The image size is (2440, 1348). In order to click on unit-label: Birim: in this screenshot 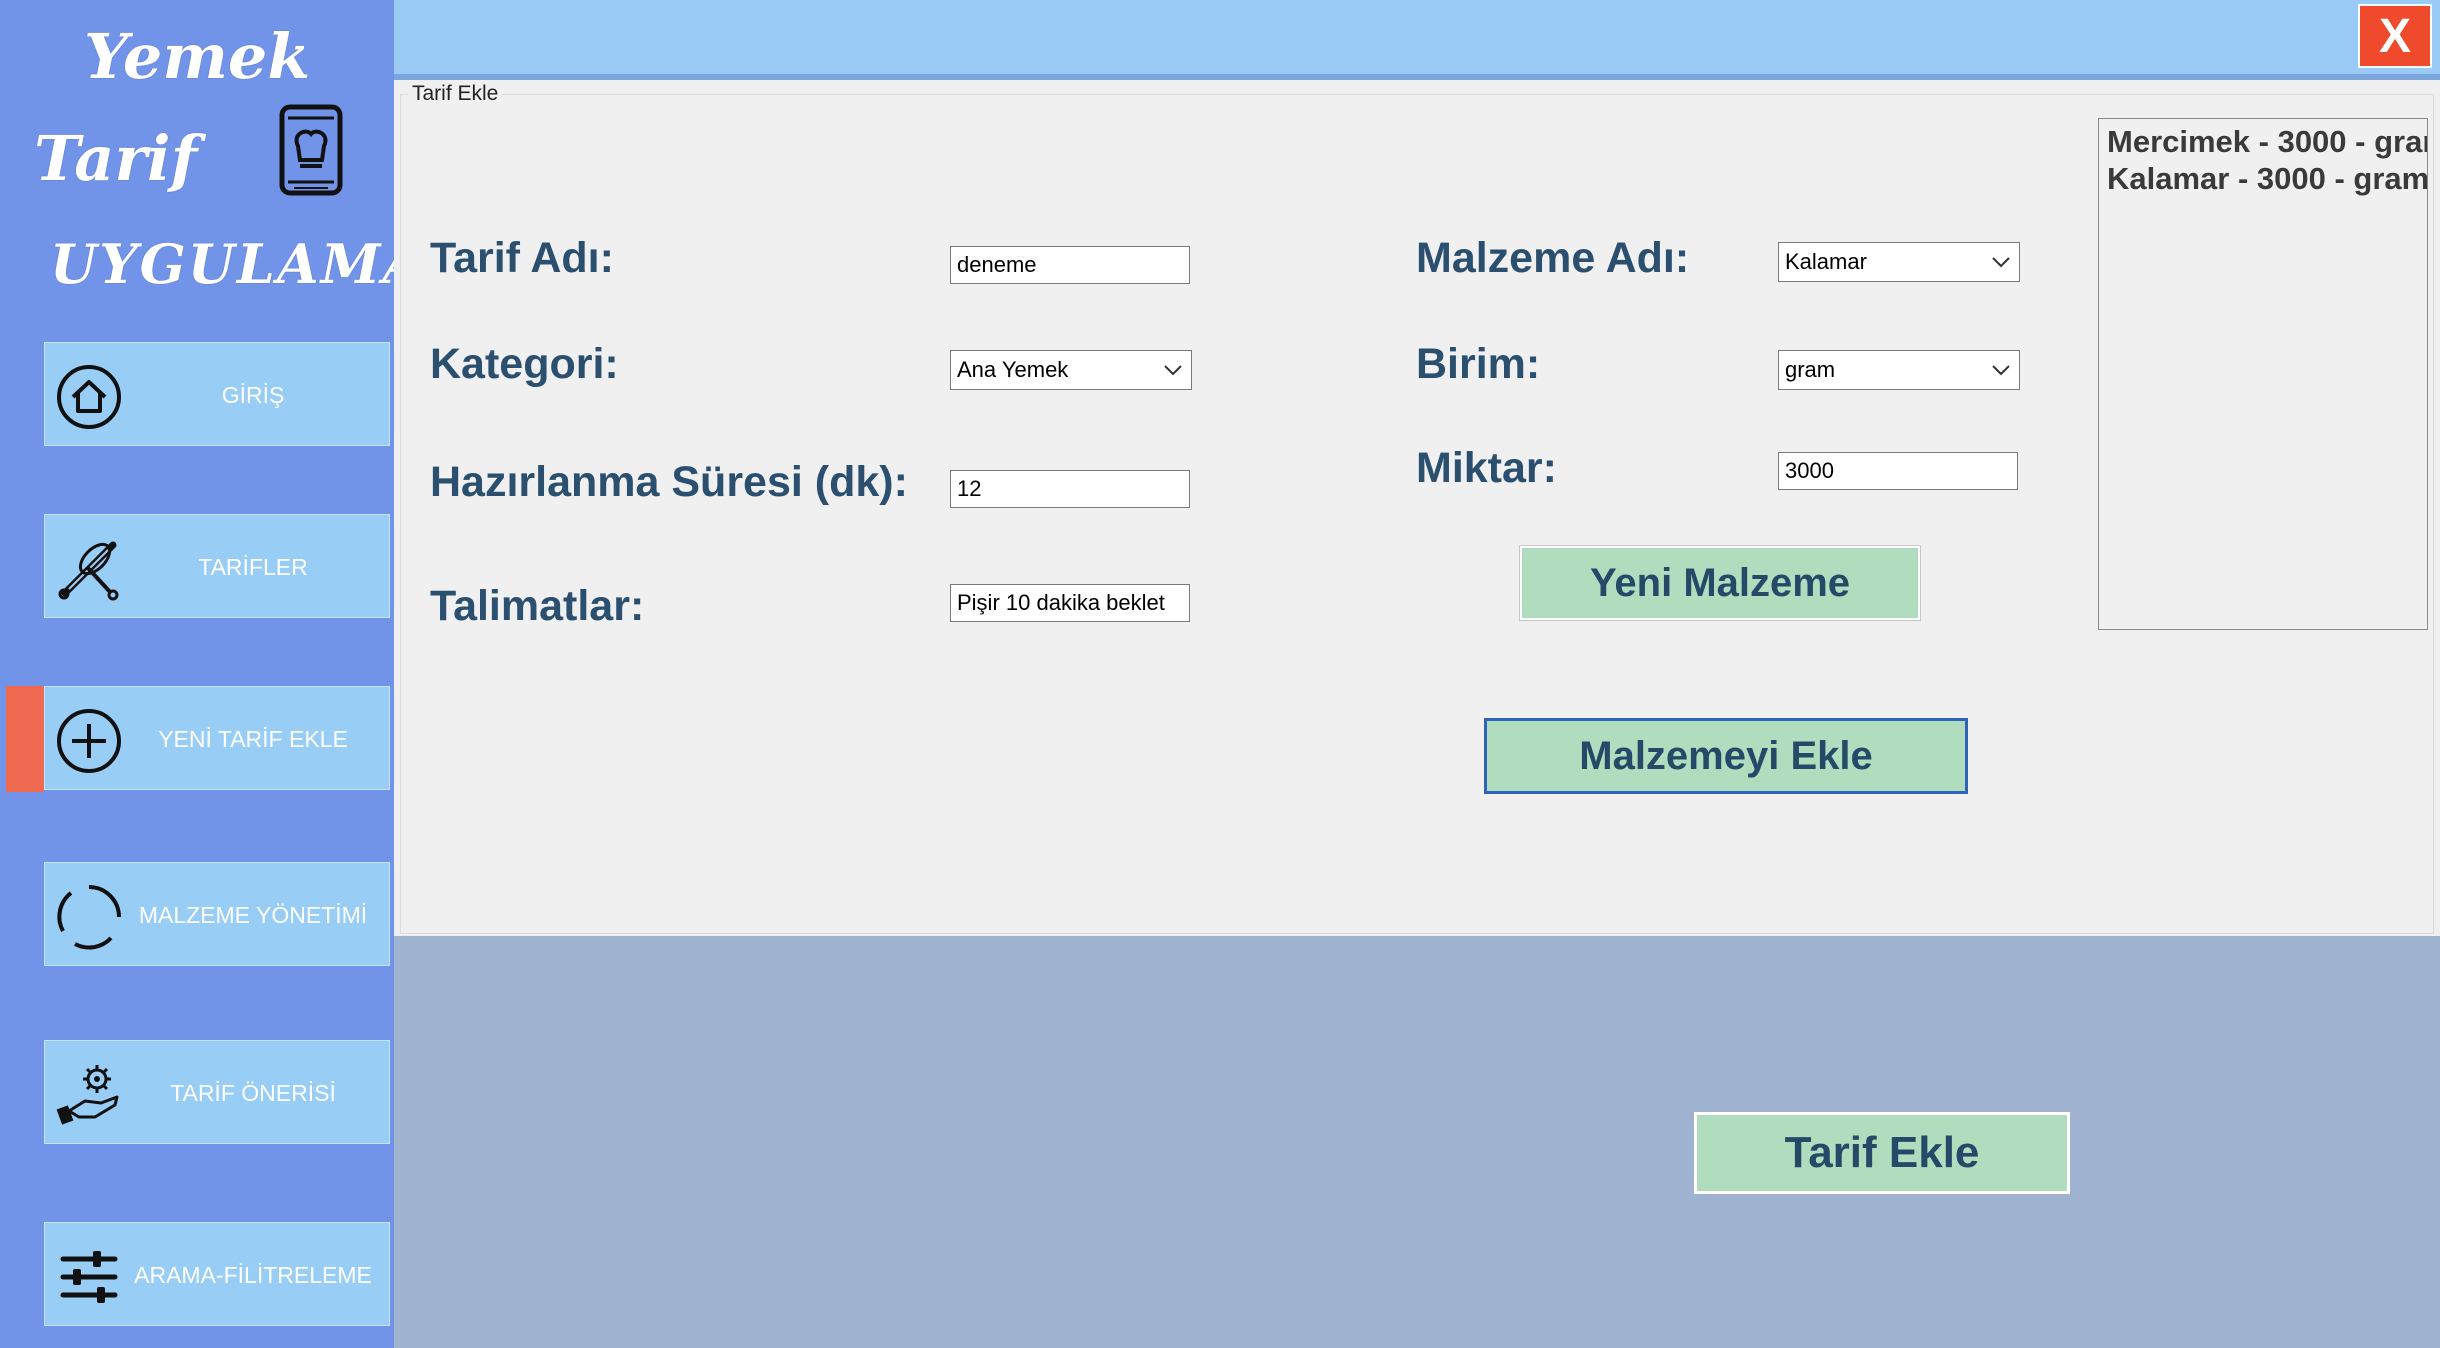, I will do `click(1478, 364)`.